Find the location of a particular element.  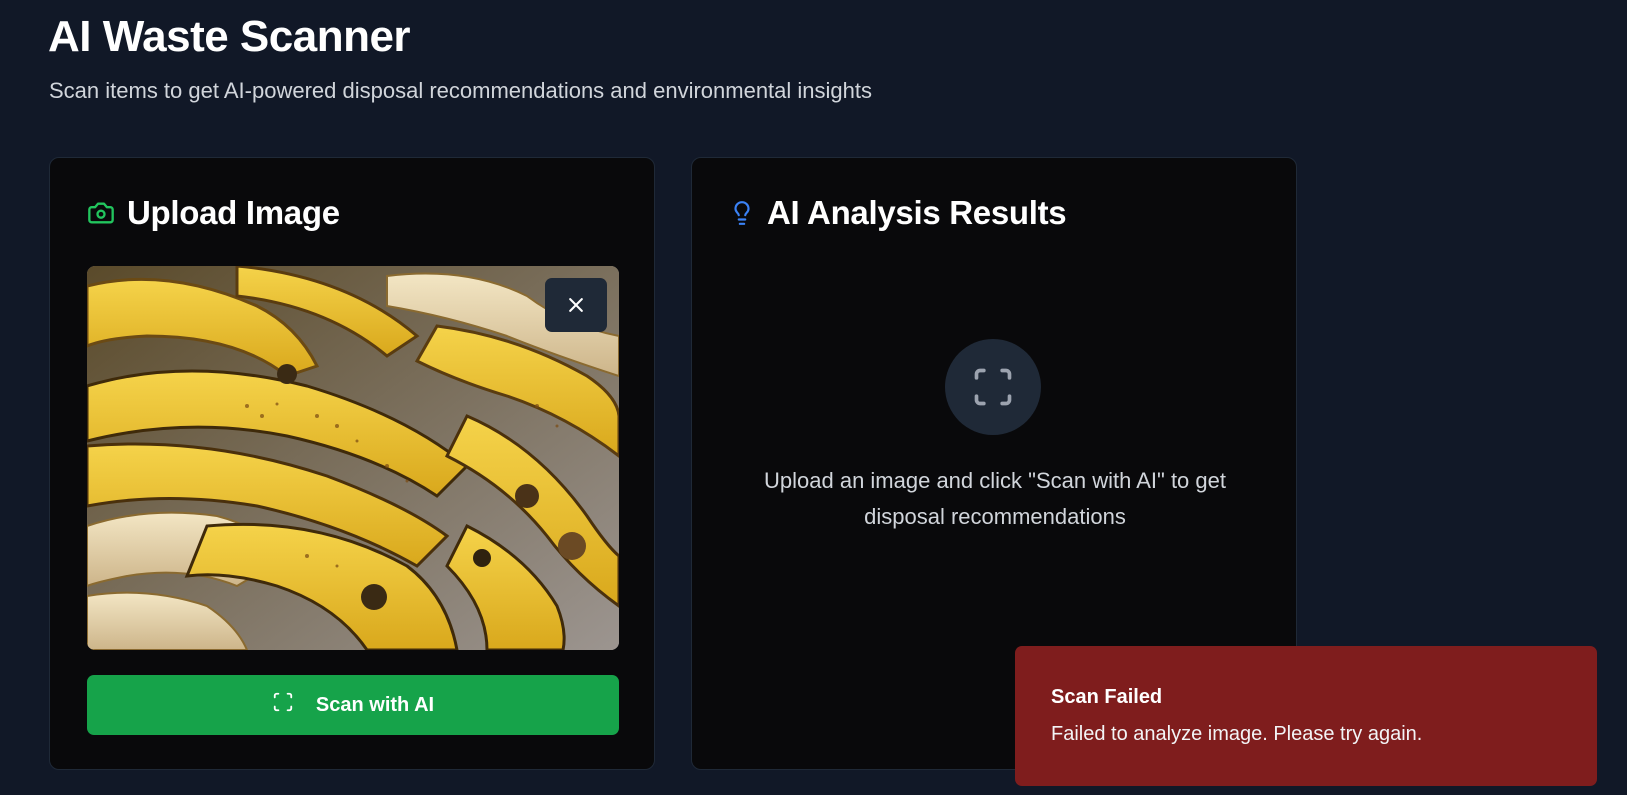

results-card-header: AI Analysis Results is located at coordinates (898, 213).